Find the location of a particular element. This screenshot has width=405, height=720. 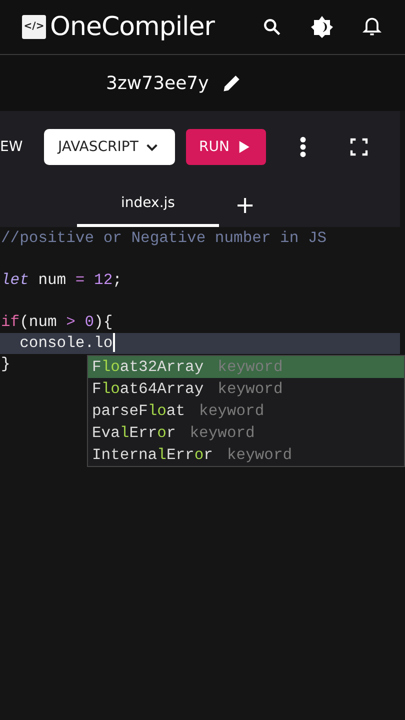

brightness-icon is located at coordinates (322, 27).